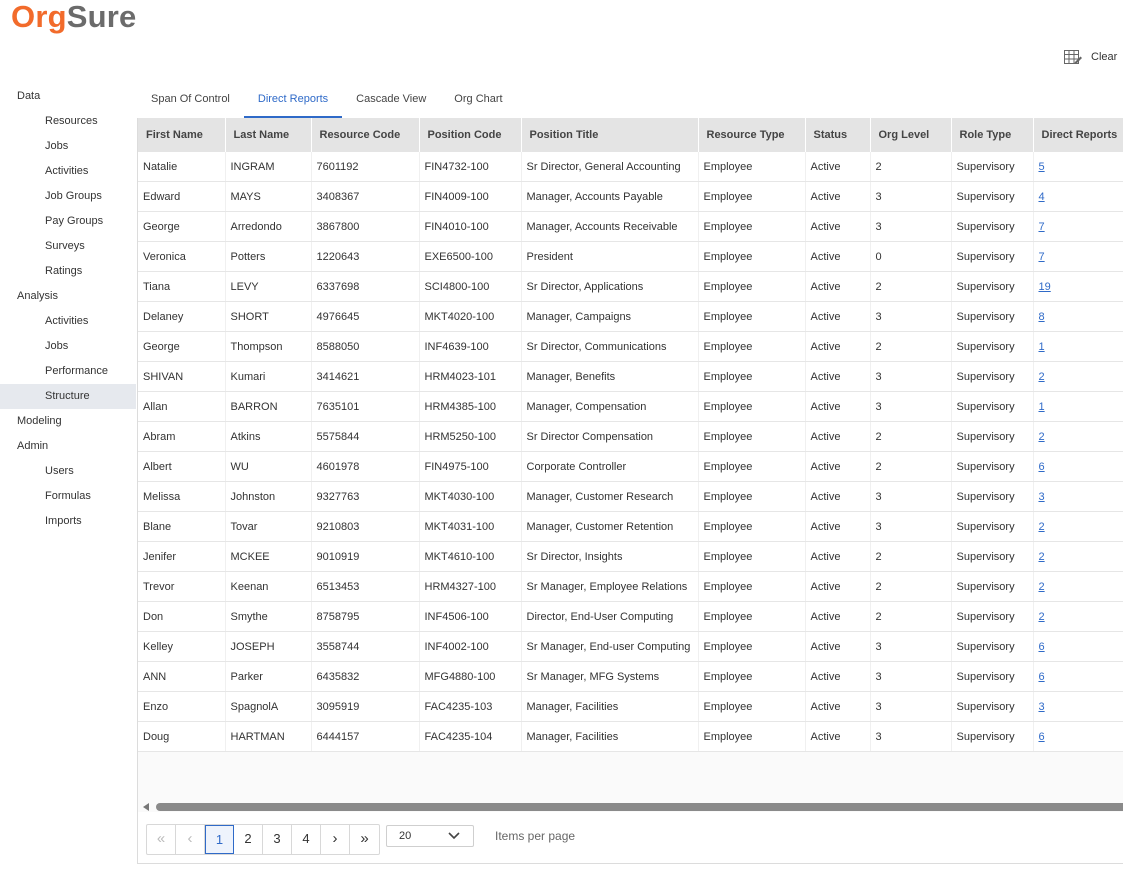  What do you see at coordinates (161, 839) in the screenshot?
I see `first-page-button: «` at bounding box center [161, 839].